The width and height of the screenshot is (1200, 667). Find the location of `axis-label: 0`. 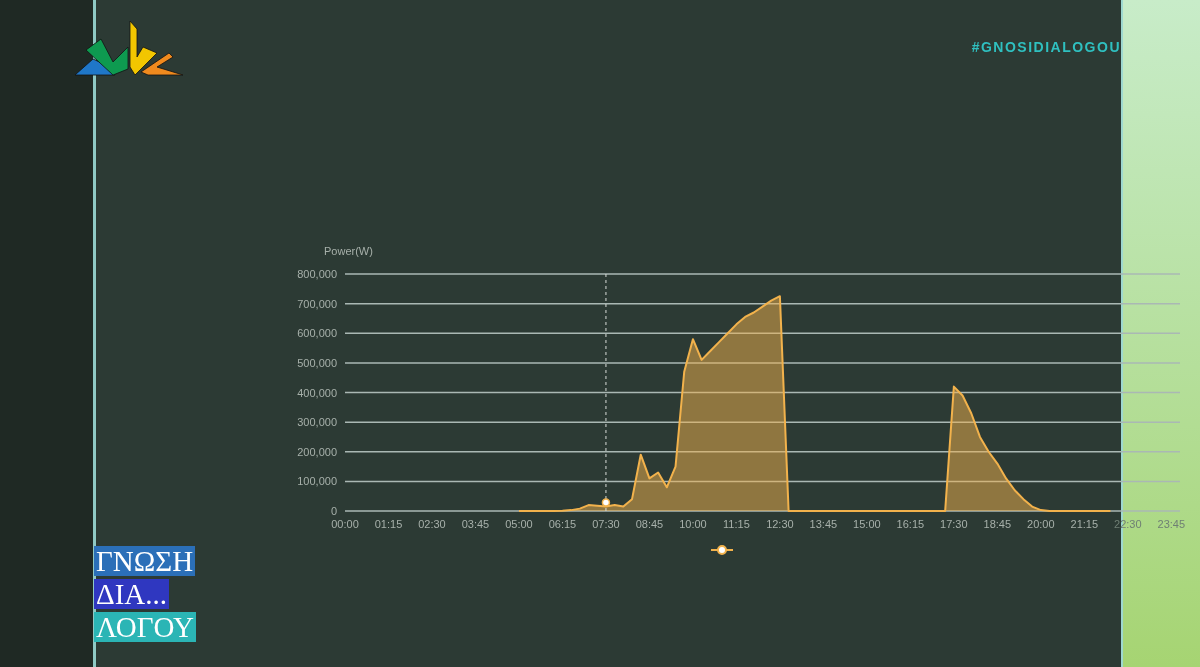

axis-label: 0 is located at coordinates (333, 511).